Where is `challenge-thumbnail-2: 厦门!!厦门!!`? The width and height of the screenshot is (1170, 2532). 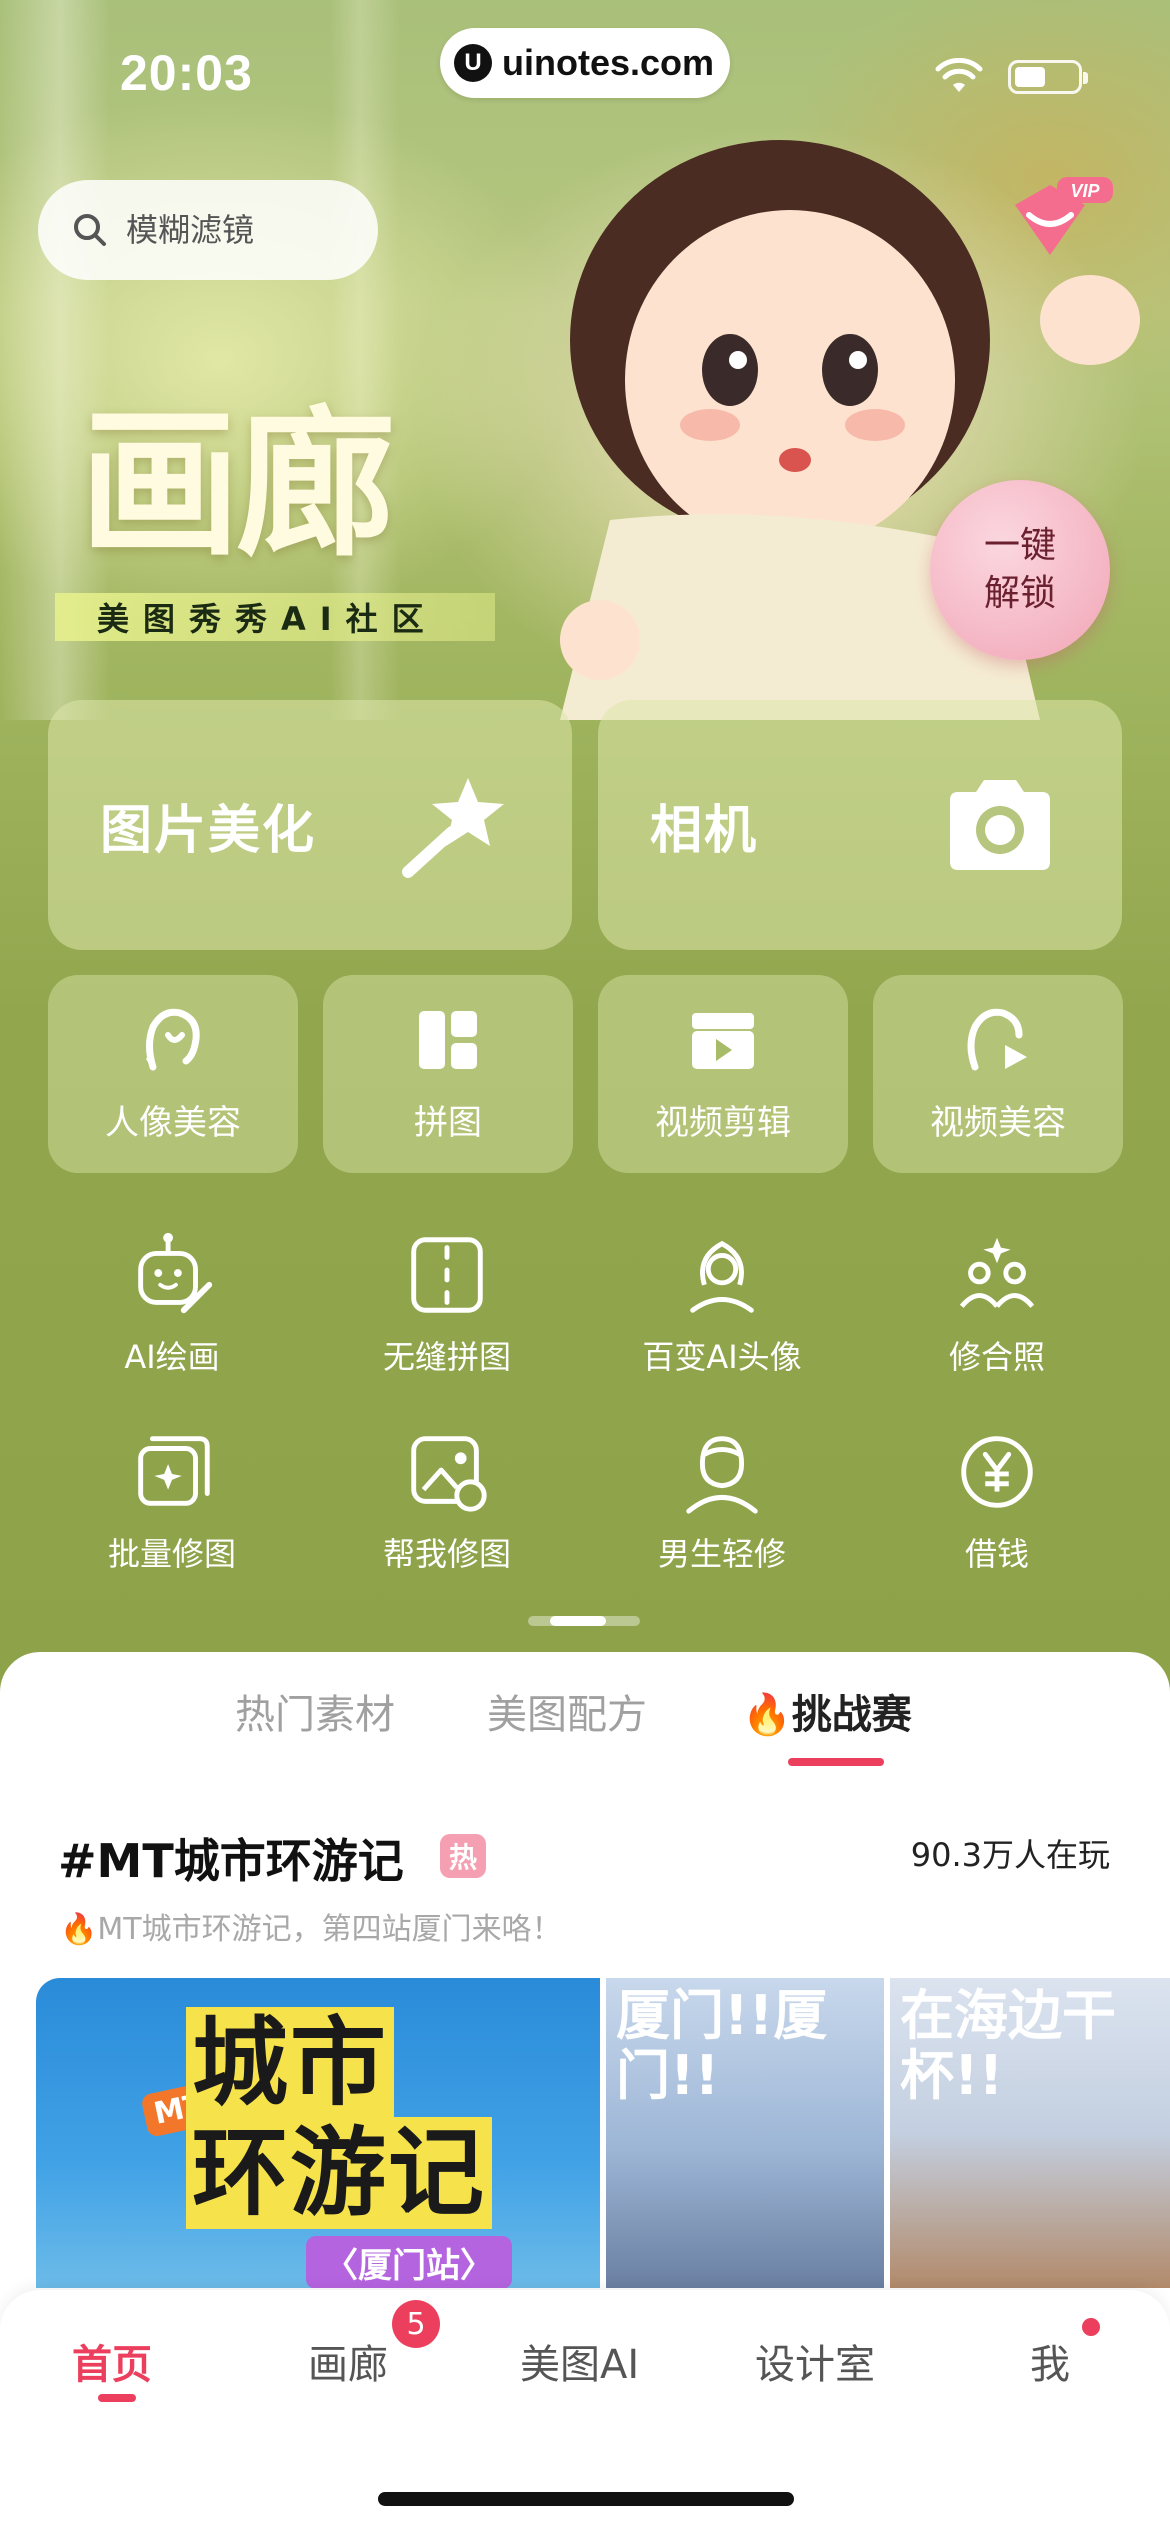
challenge-thumbnail-2: 厦门!!厦门!! is located at coordinates (745, 2133).